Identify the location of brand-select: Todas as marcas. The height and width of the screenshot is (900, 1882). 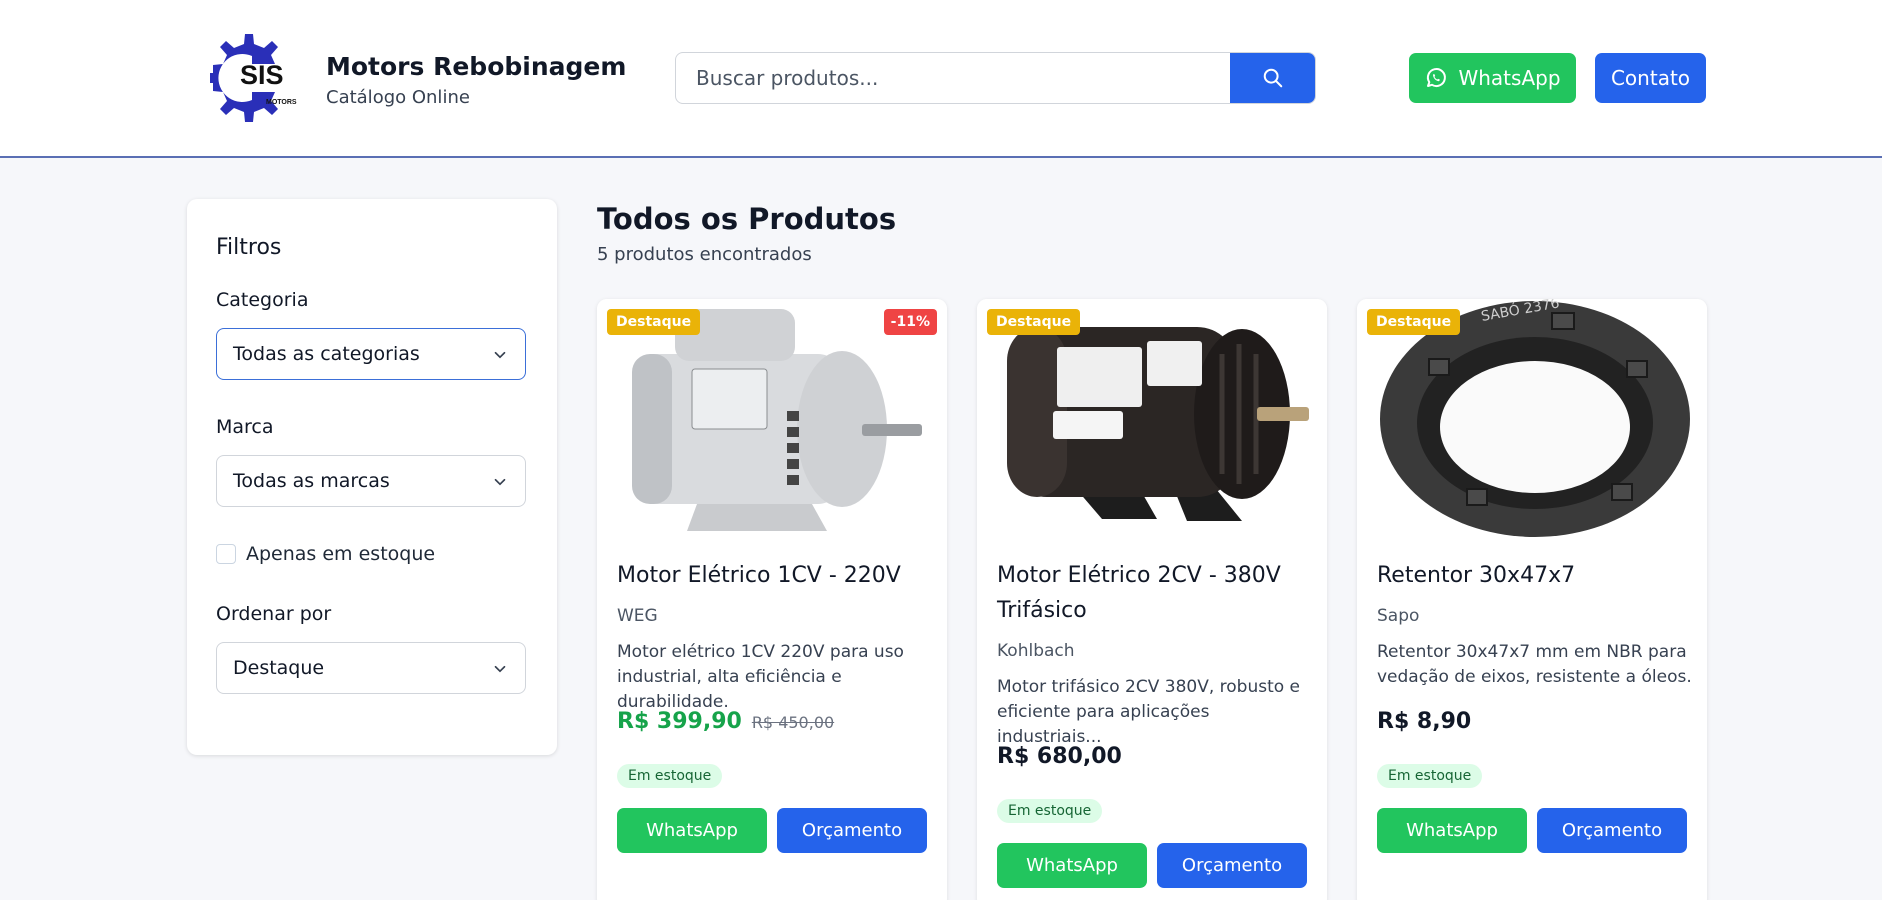
(371, 481).